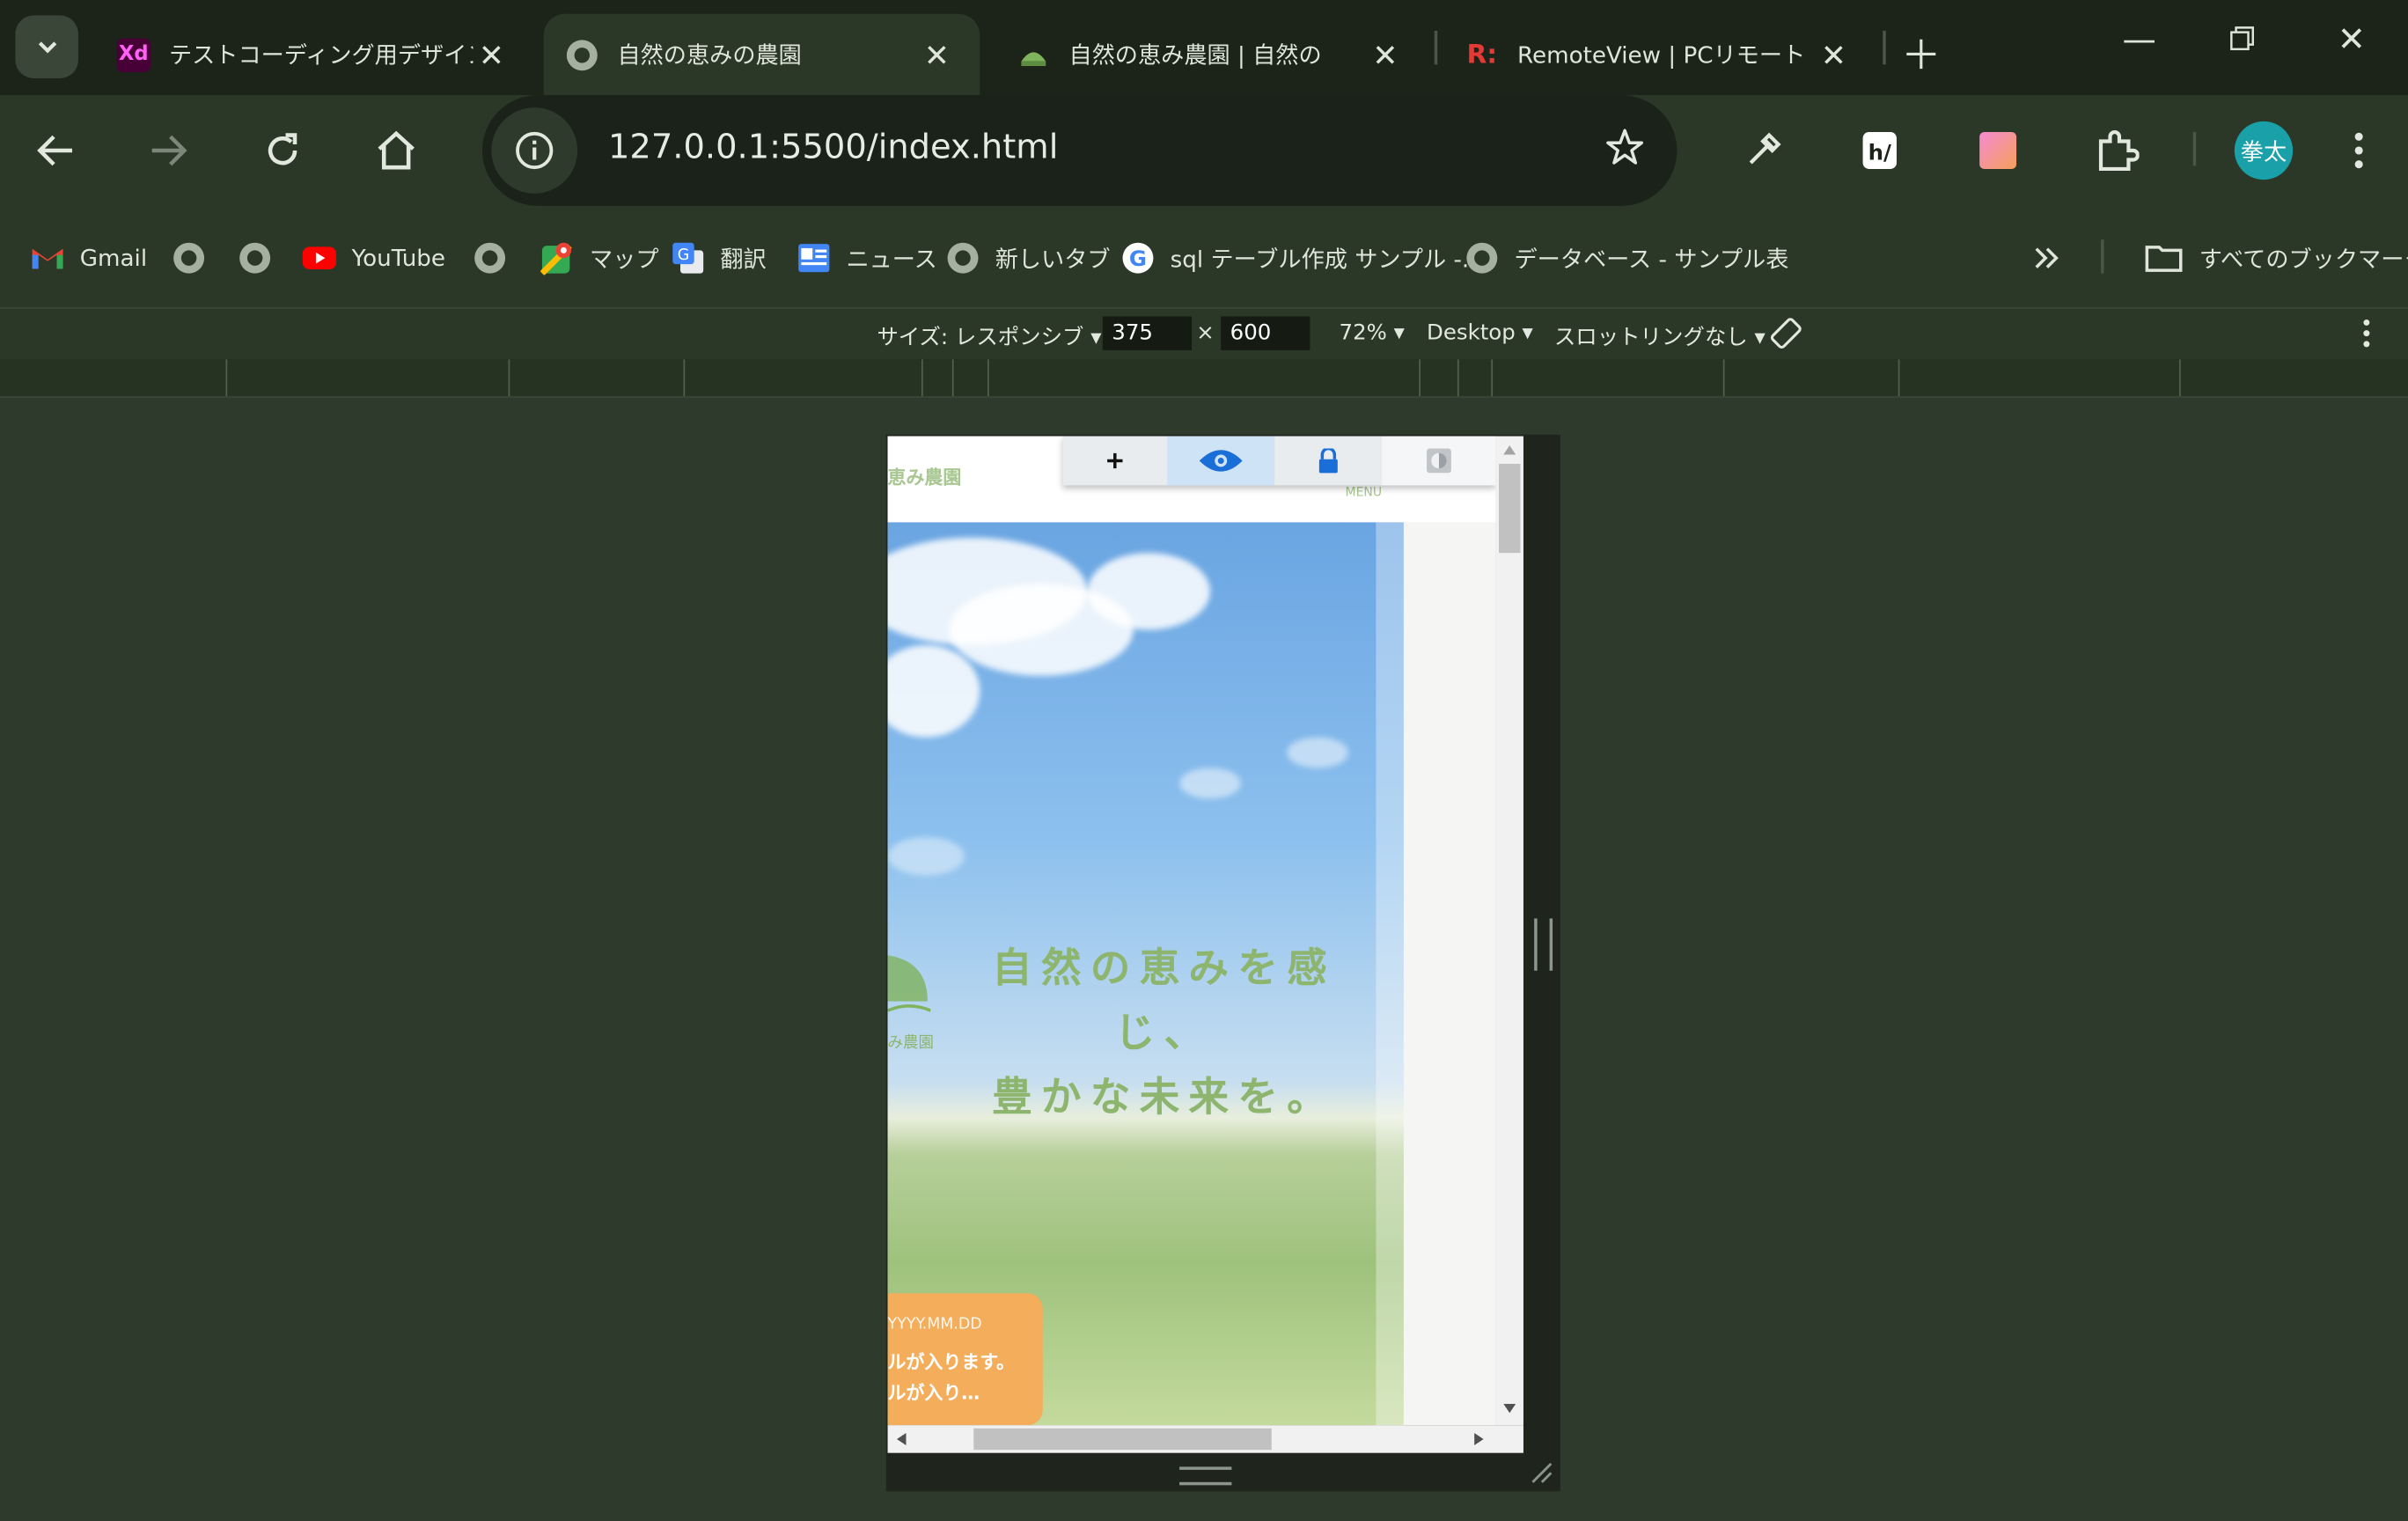 Image resolution: width=2408 pixels, height=1521 pixels. I want to click on globe-icon, so click(489, 258).